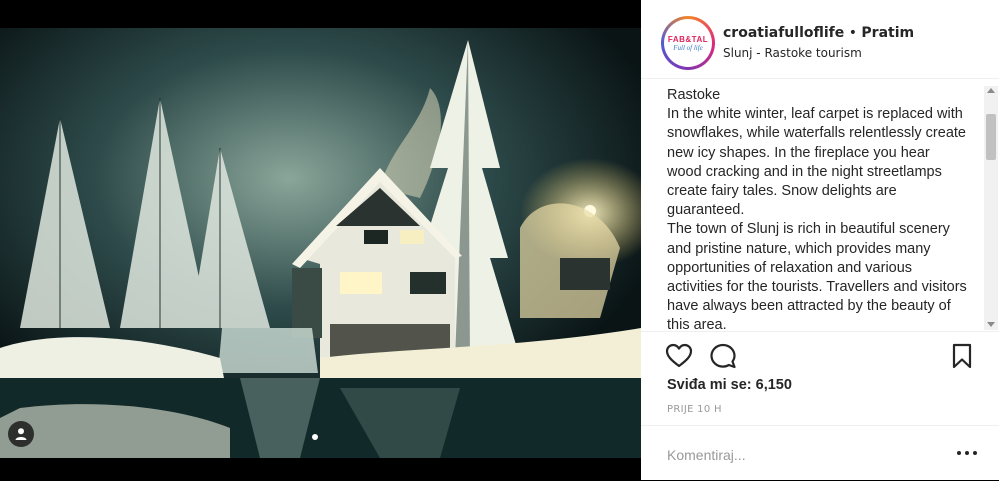 The height and width of the screenshot is (481, 999). Describe the element at coordinates (962, 356) in the screenshot. I see `bookmark-icon` at that location.